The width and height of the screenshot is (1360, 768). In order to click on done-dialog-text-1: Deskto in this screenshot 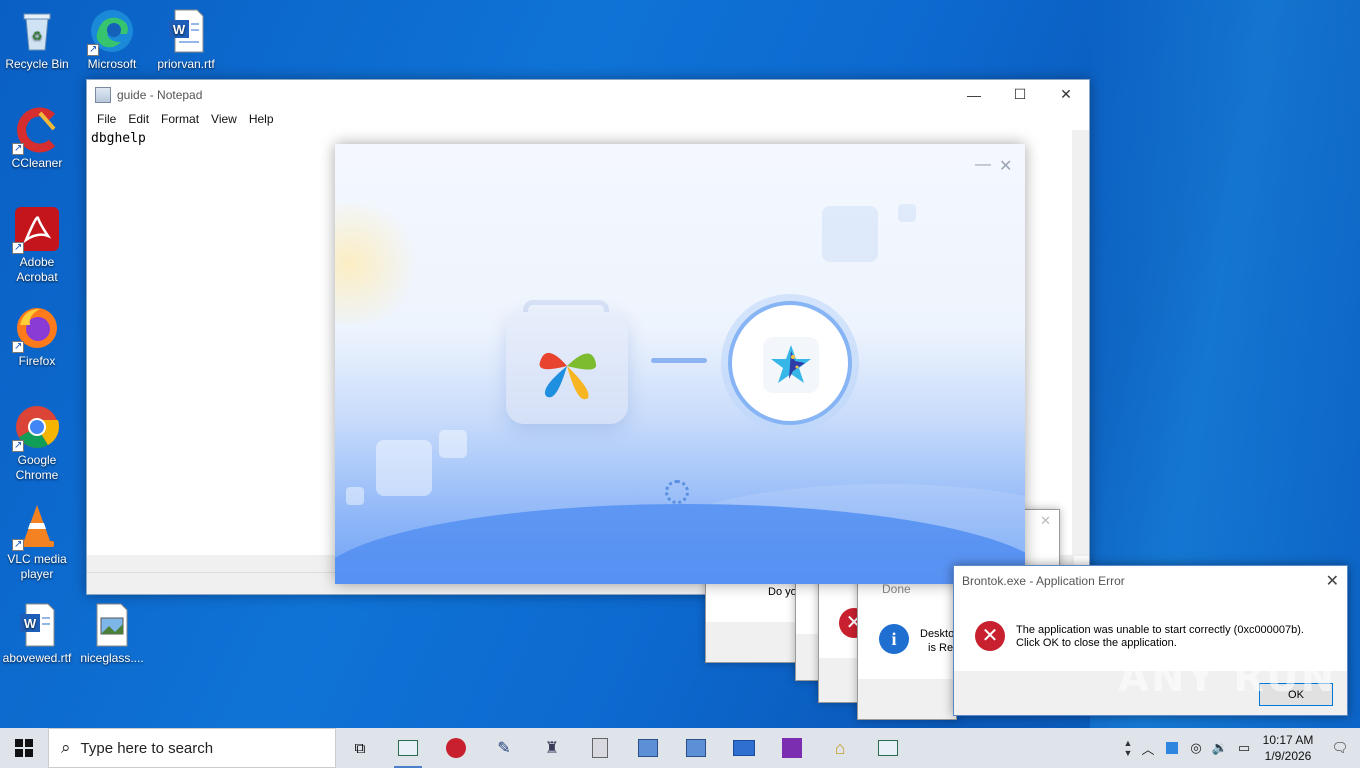, I will do `click(937, 634)`.